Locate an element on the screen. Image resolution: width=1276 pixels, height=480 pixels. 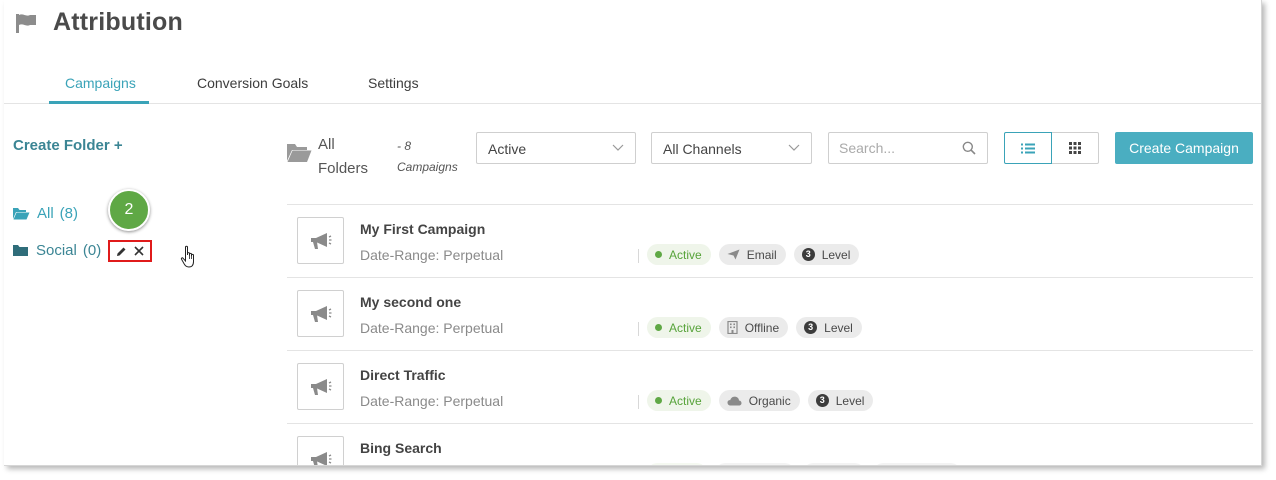
cloud-icon is located at coordinates (734, 401).